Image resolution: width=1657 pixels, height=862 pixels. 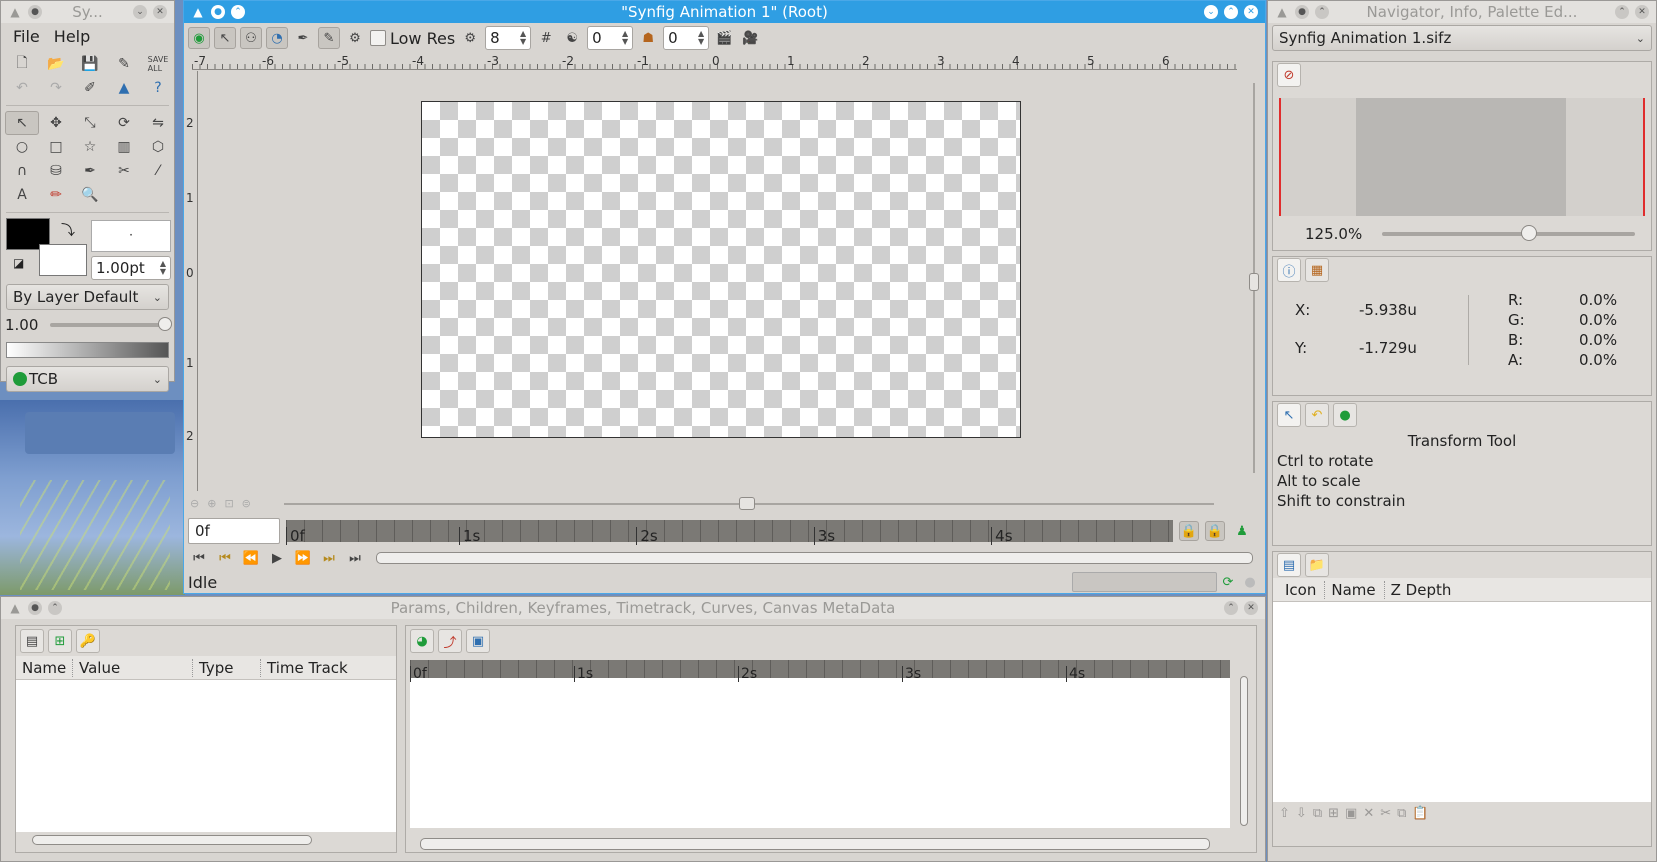 I want to click on eyedropper-tool-icon: ⁄, so click(x=158, y=171).